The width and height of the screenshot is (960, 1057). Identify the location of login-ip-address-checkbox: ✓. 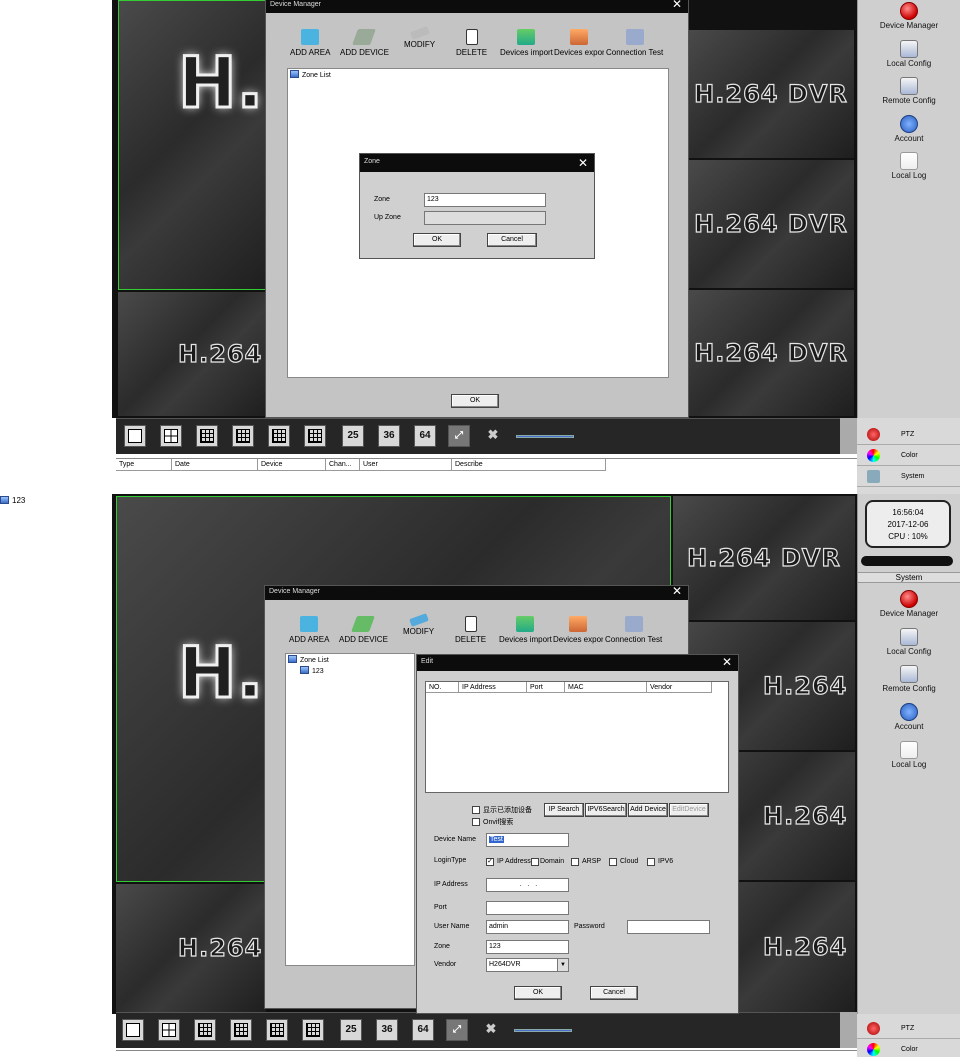
(490, 862).